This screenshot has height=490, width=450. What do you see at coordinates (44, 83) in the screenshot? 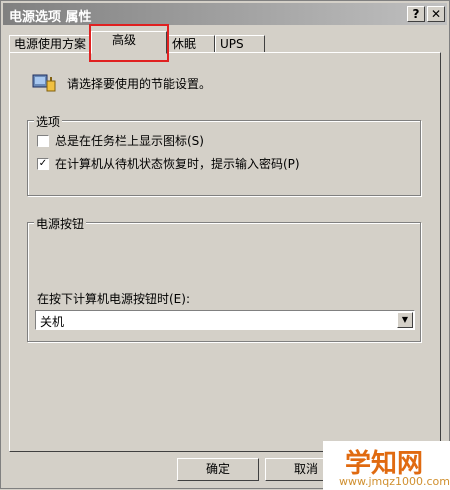
I see `power-options-icon` at bounding box center [44, 83].